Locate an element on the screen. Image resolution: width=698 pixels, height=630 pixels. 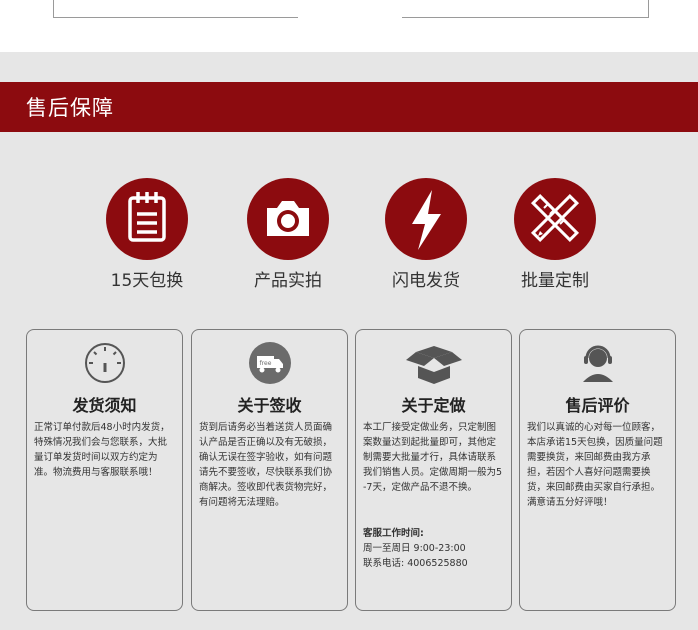
feature-label: 闪电发货 is located at coordinates (426, 281).